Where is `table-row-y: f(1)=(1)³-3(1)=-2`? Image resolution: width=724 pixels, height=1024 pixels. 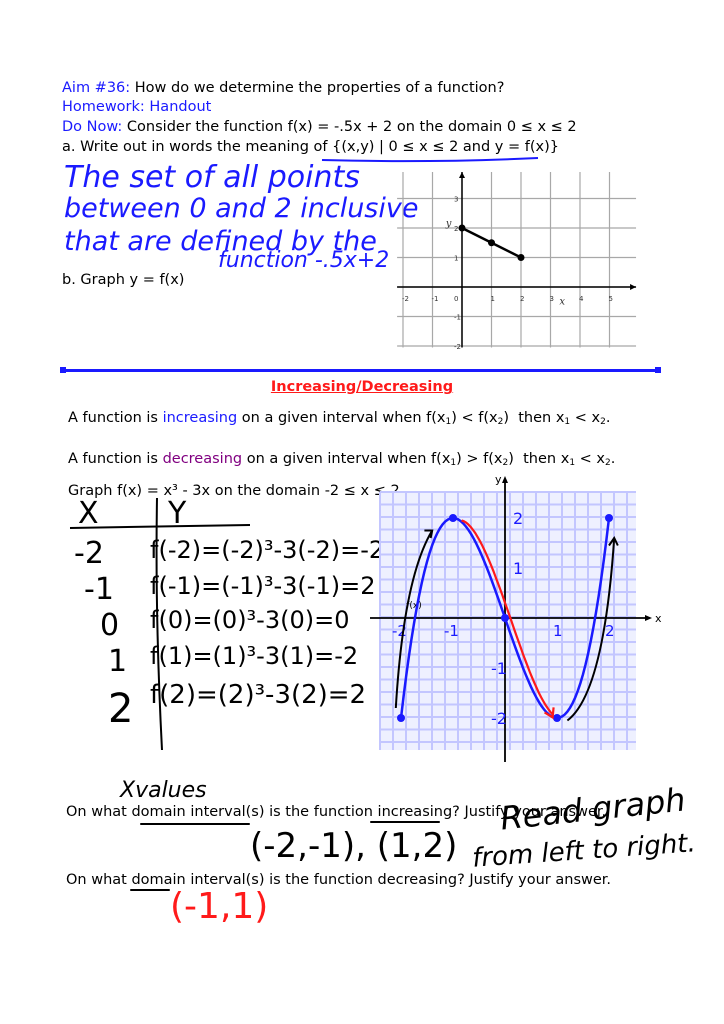
table-row-y: f(1)=(1)³-3(1)=-2 is located at coordinates (254, 656).